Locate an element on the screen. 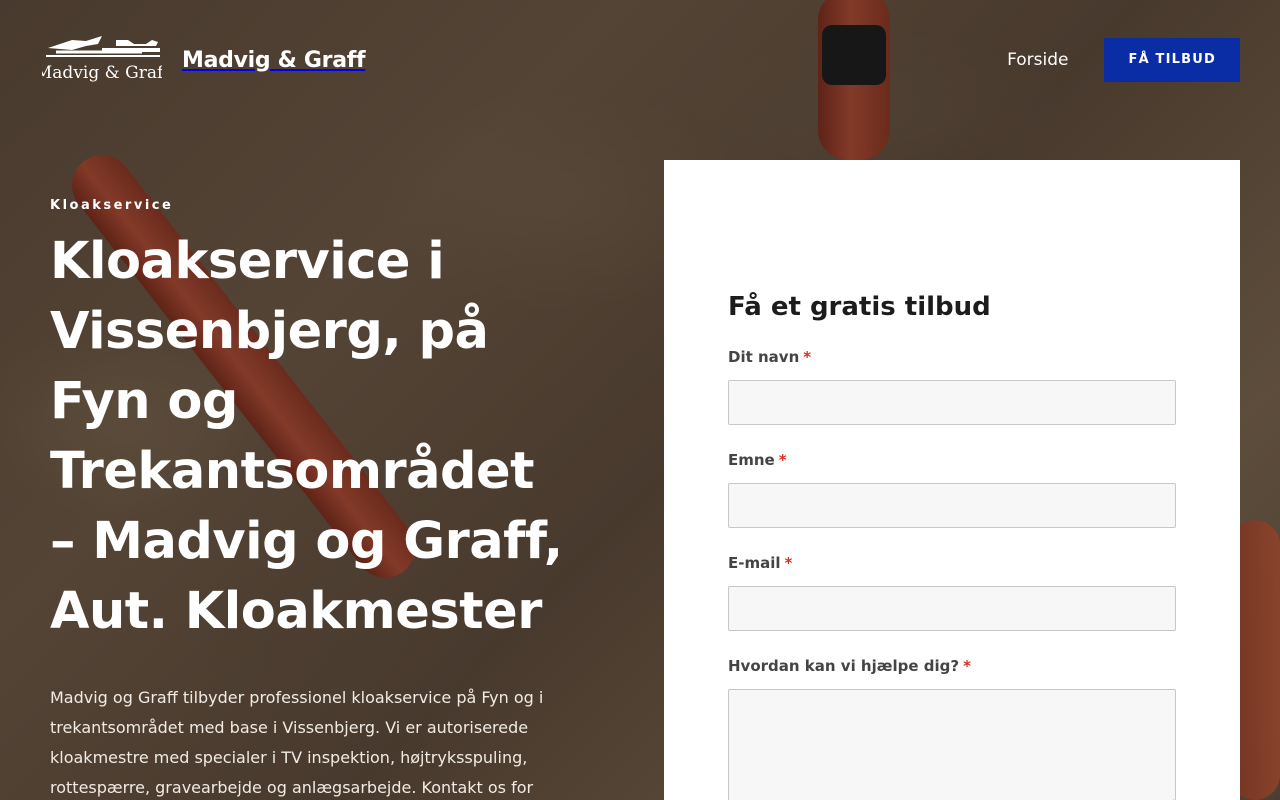 Image resolution: width=1280 pixels, height=800 pixels. name-input is located at coordinates (952, 402).